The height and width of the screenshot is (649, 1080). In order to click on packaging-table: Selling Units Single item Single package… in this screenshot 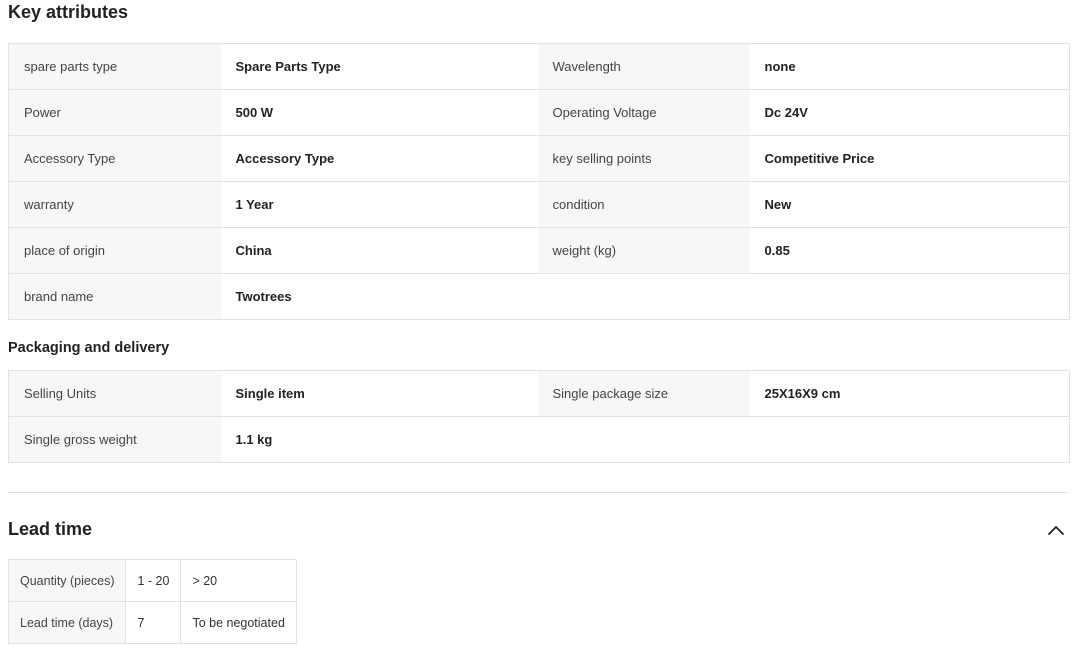, I will do `click(539, 416)`.